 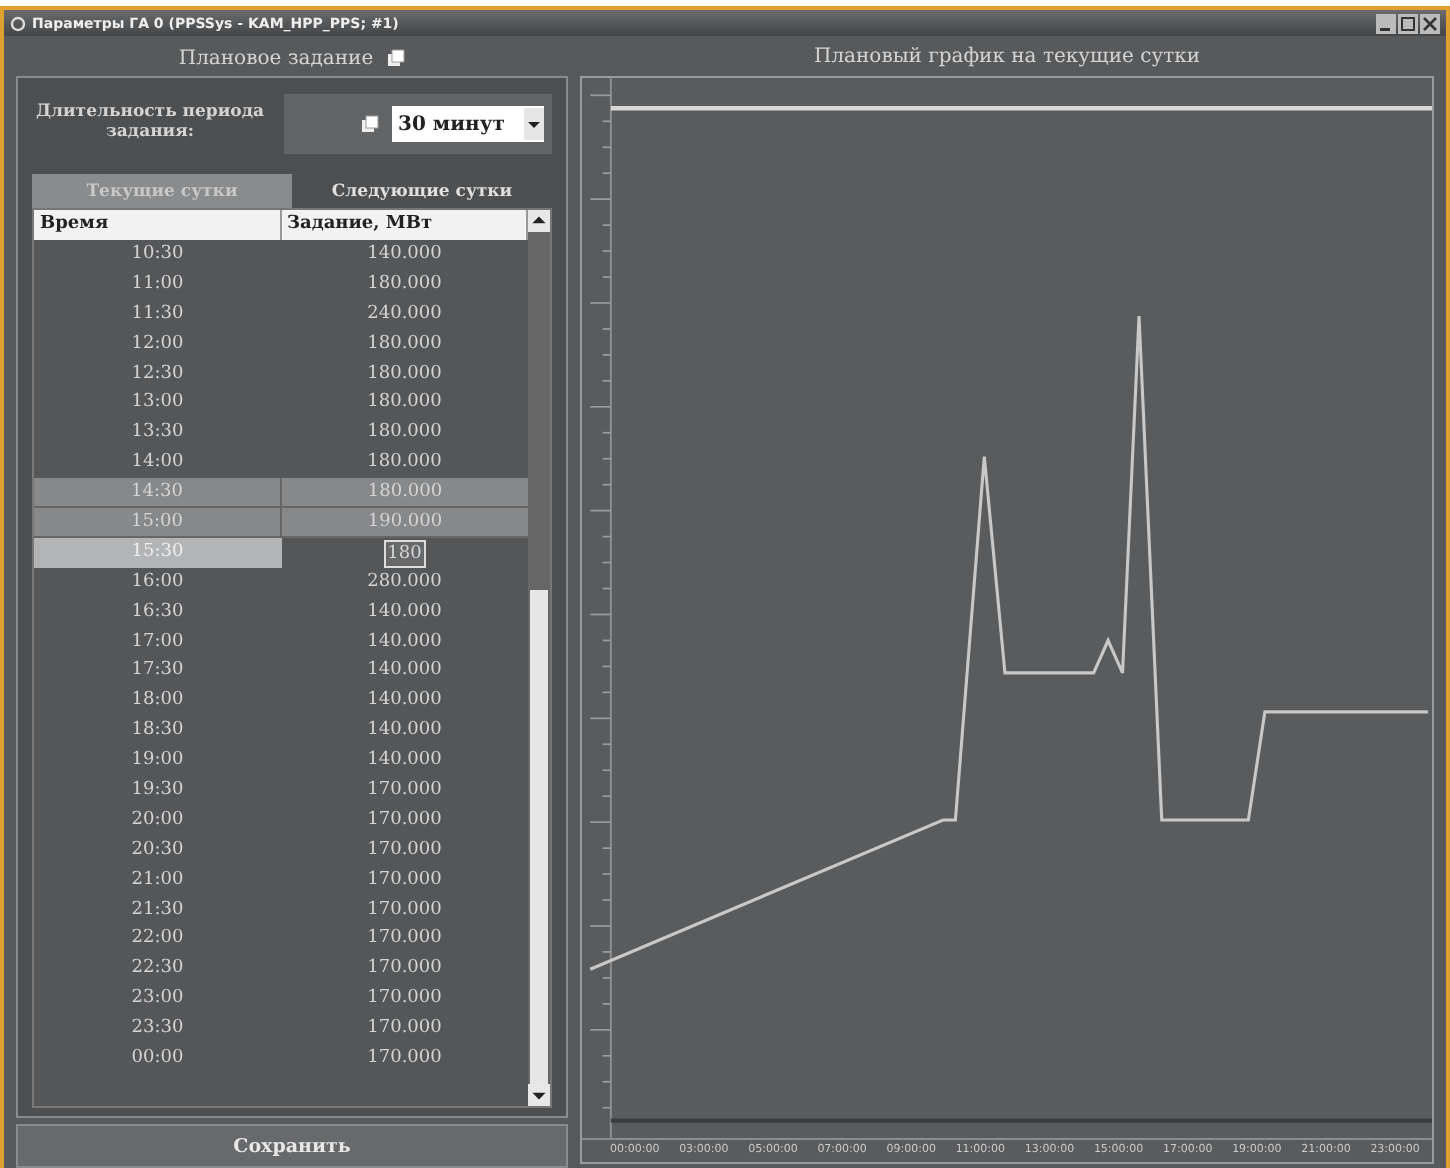 What do you see at coordinates (157, 999) in the screenshot?
I see `table-cell: 23:00` at bounding box center [157, 999].